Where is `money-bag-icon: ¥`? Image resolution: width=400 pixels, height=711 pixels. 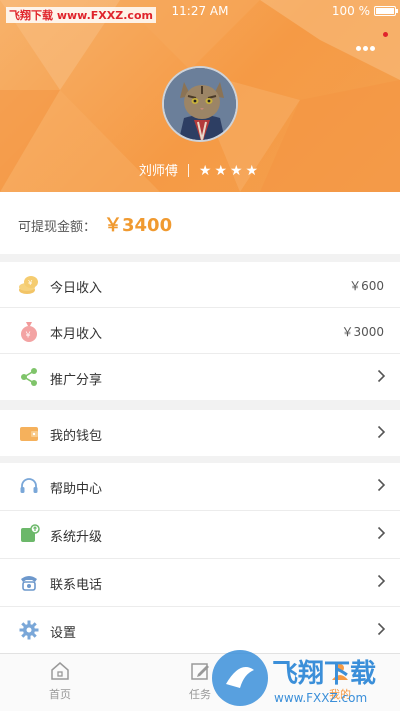 money-bag-icon: ¥ is located at coordinates (29, 332).